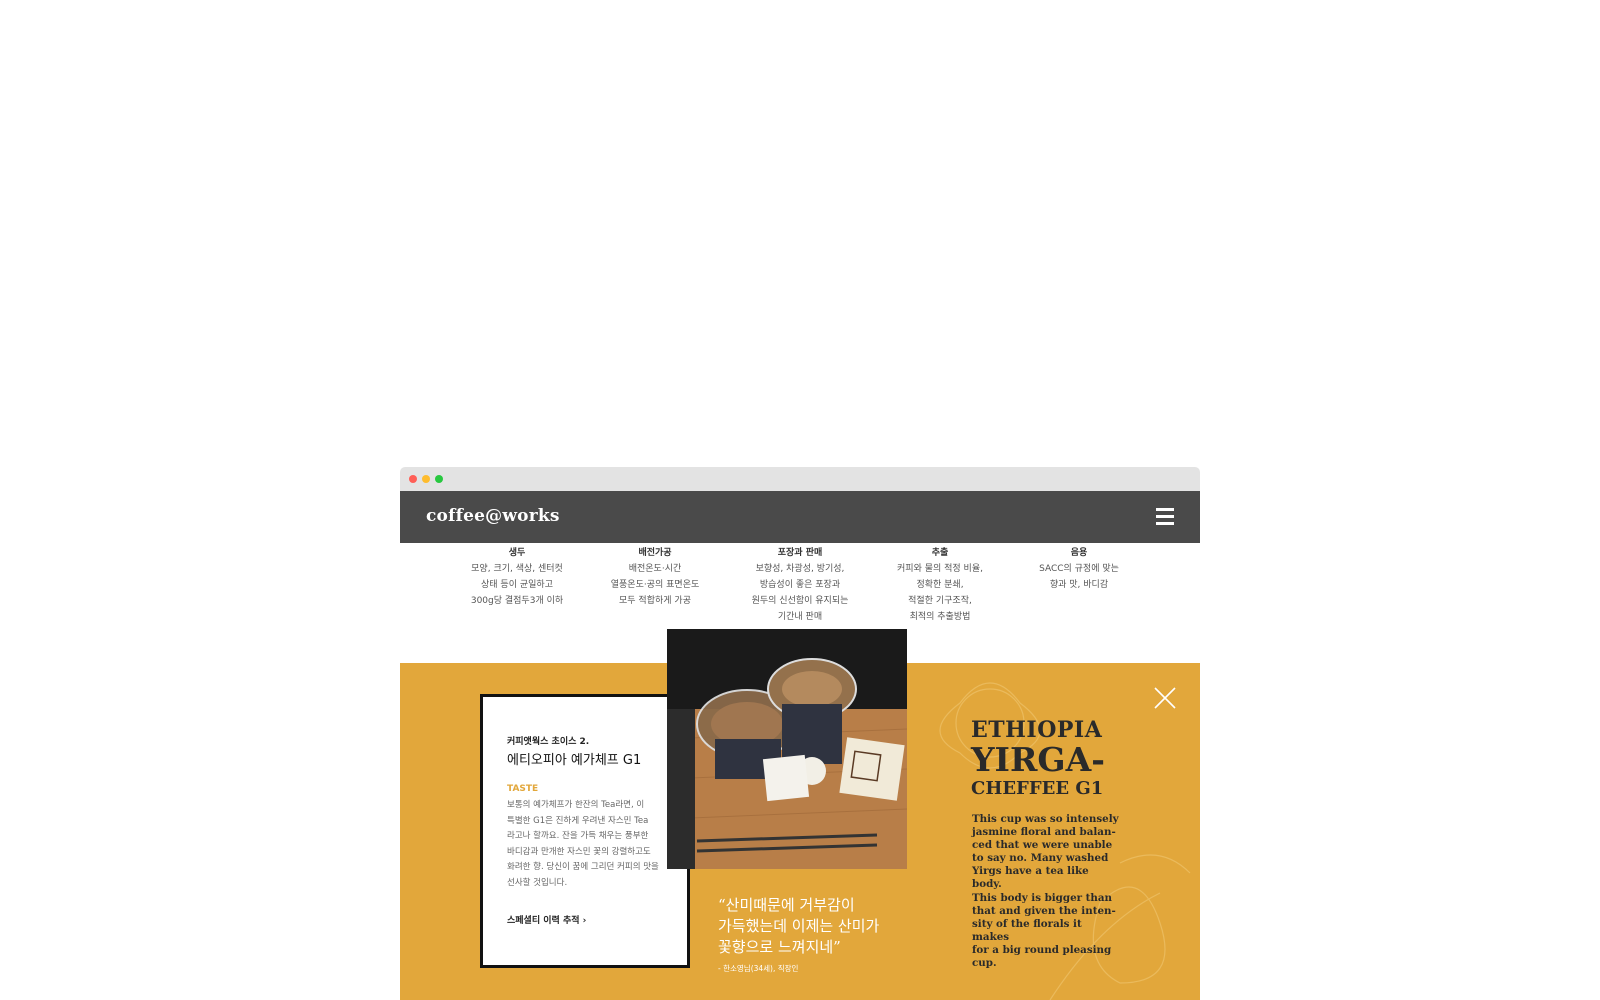 Image resolution: width=1600 pixels, height=1000 pixels. I want to click on brand-logo: coffee@works, so click(493, 516).